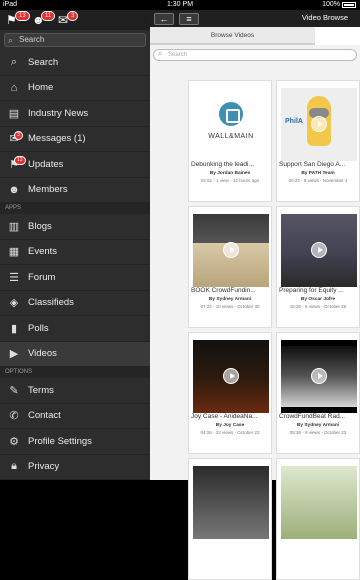  What do you see at coordinates (294, 121) in the screenshot?
I see `phil-logo-text: PhilA` at bounding box center [294, 121].